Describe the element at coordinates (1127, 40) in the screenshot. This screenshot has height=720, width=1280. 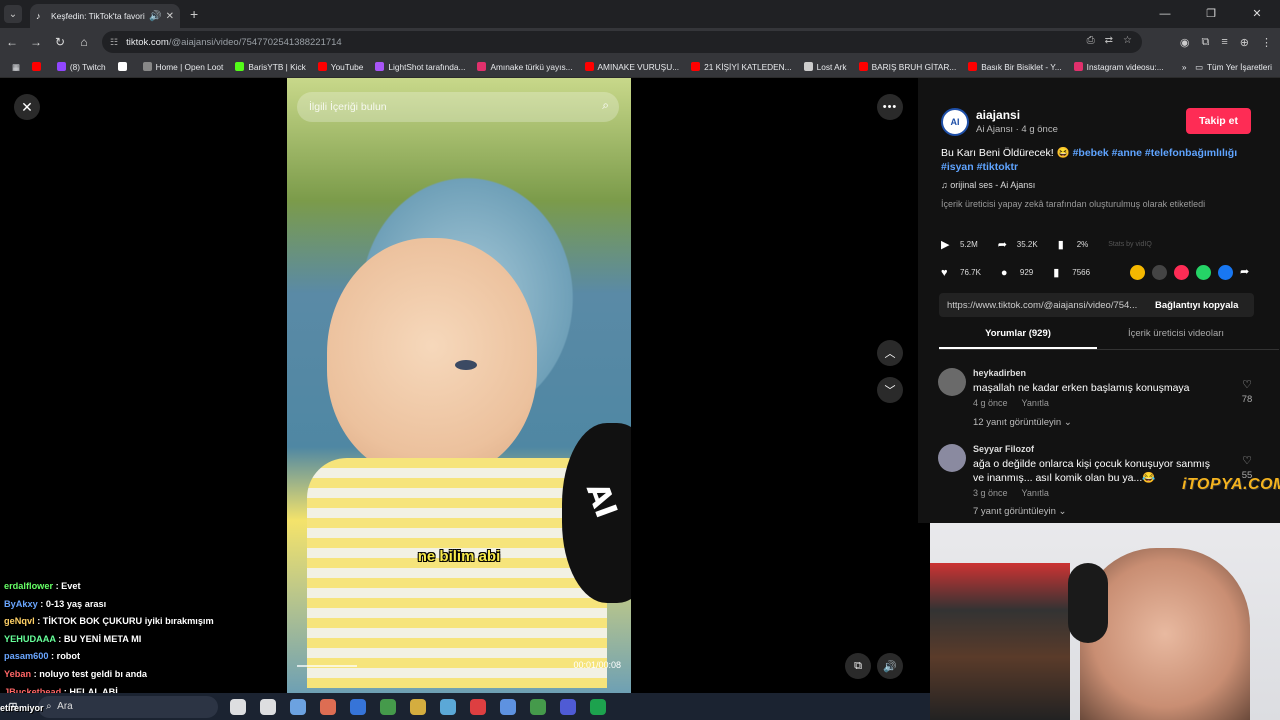
I see `bookmark-star-icon: ☆` at that location.